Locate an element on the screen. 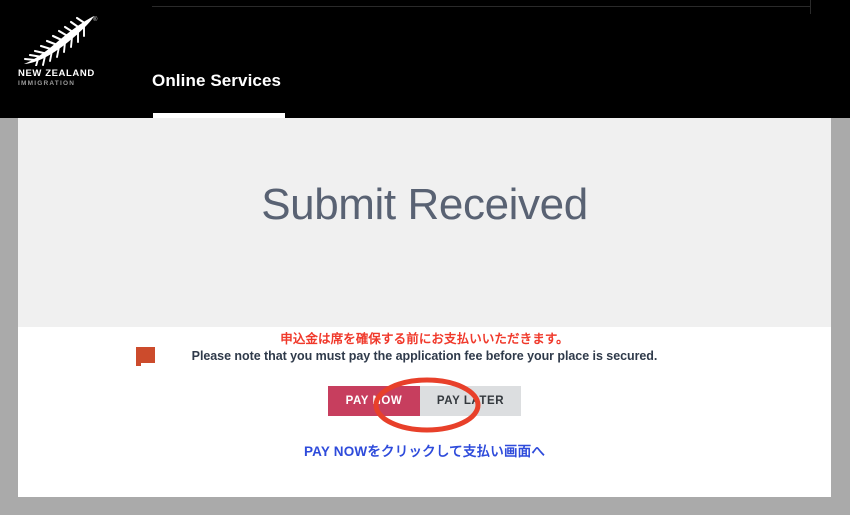 Image resolution: width=850 pixels, height=515 pixels. header-divider-line is located at coordinates (481, 6).